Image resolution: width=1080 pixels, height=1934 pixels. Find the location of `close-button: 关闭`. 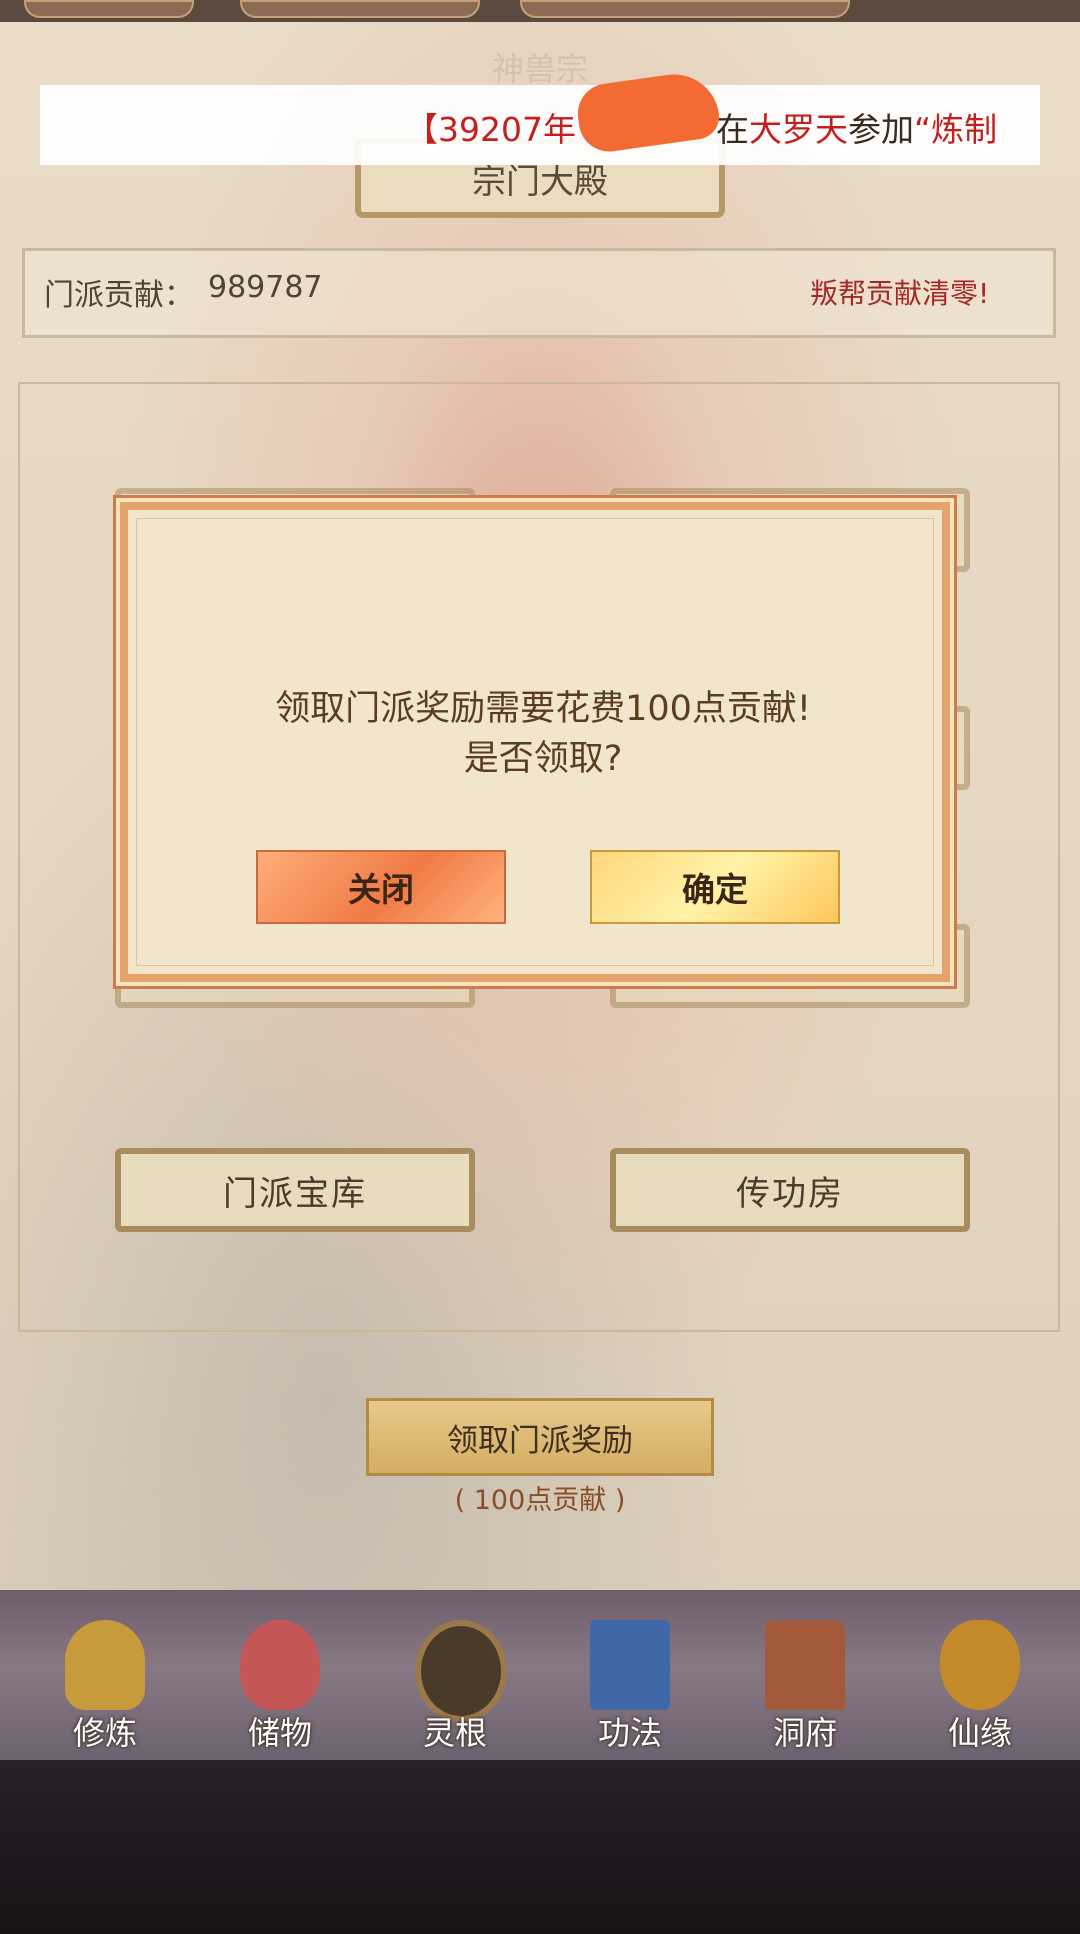

close-button: 关闭 is located at coordinates (381, 887).